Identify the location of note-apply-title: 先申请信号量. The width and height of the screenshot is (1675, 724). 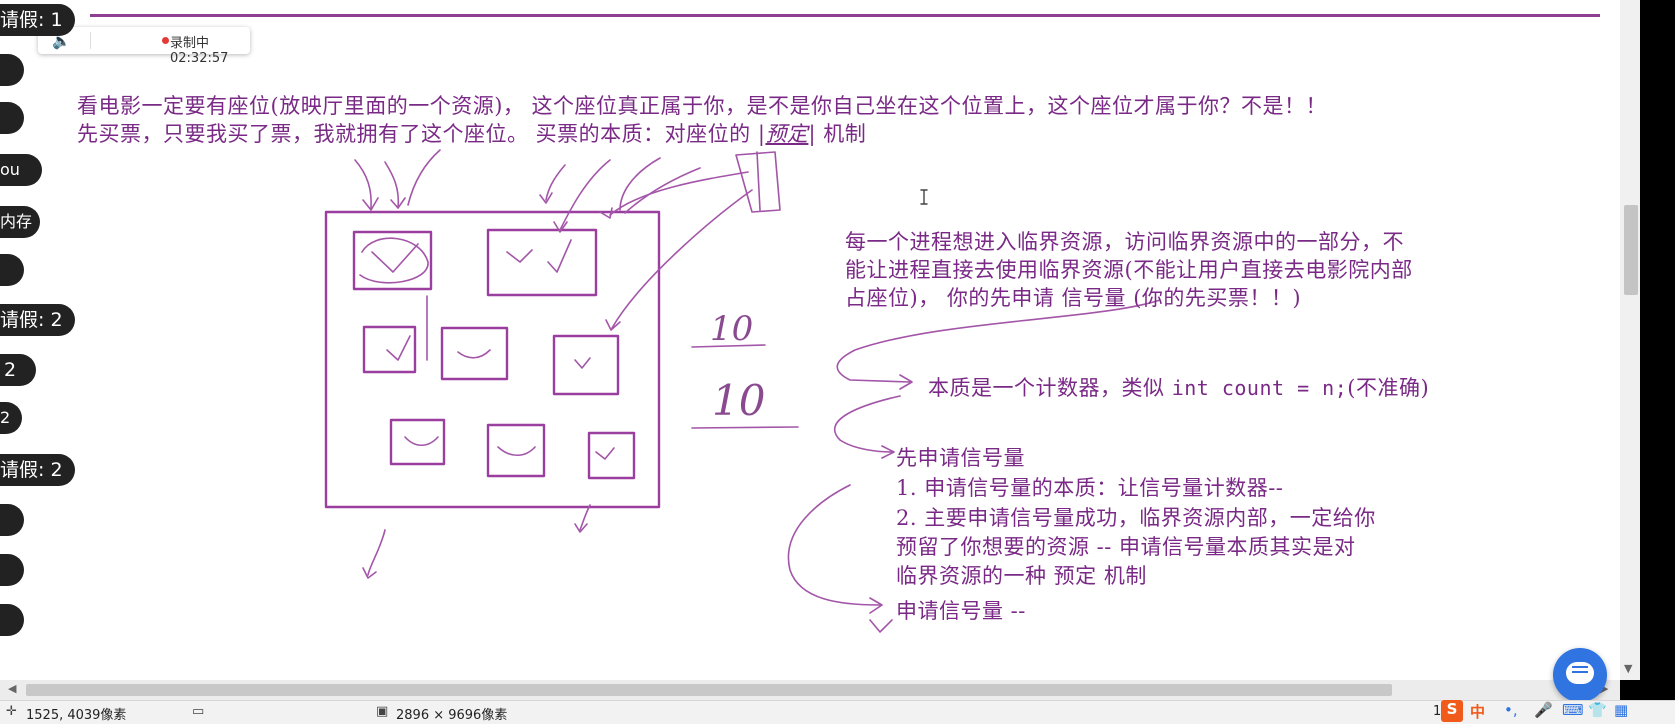
(960, 458).